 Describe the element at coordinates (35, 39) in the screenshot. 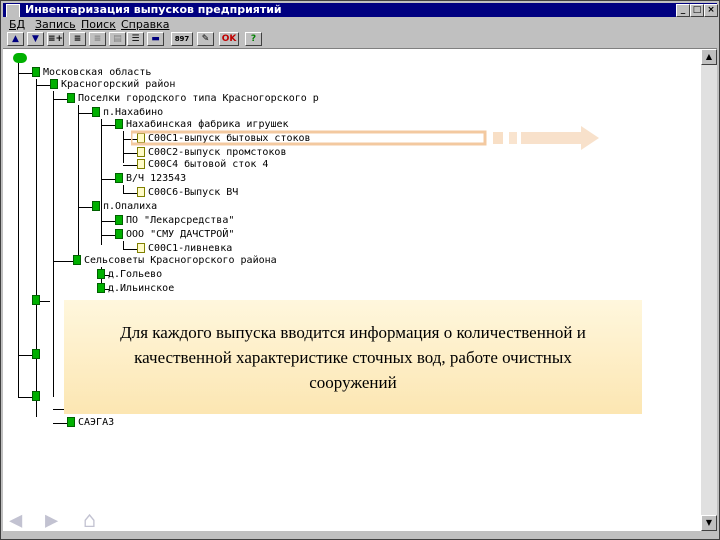

I see `move-down-icon: ▼` at that location.